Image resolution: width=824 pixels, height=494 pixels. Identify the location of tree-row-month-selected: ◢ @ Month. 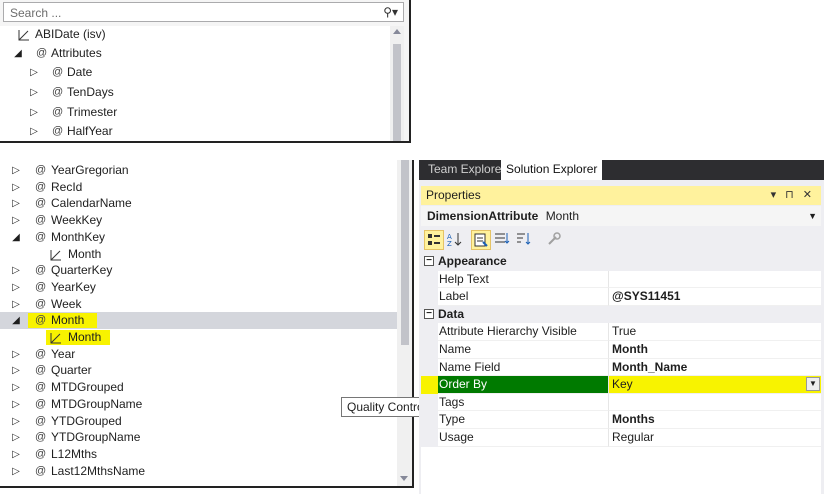
(198, 321).